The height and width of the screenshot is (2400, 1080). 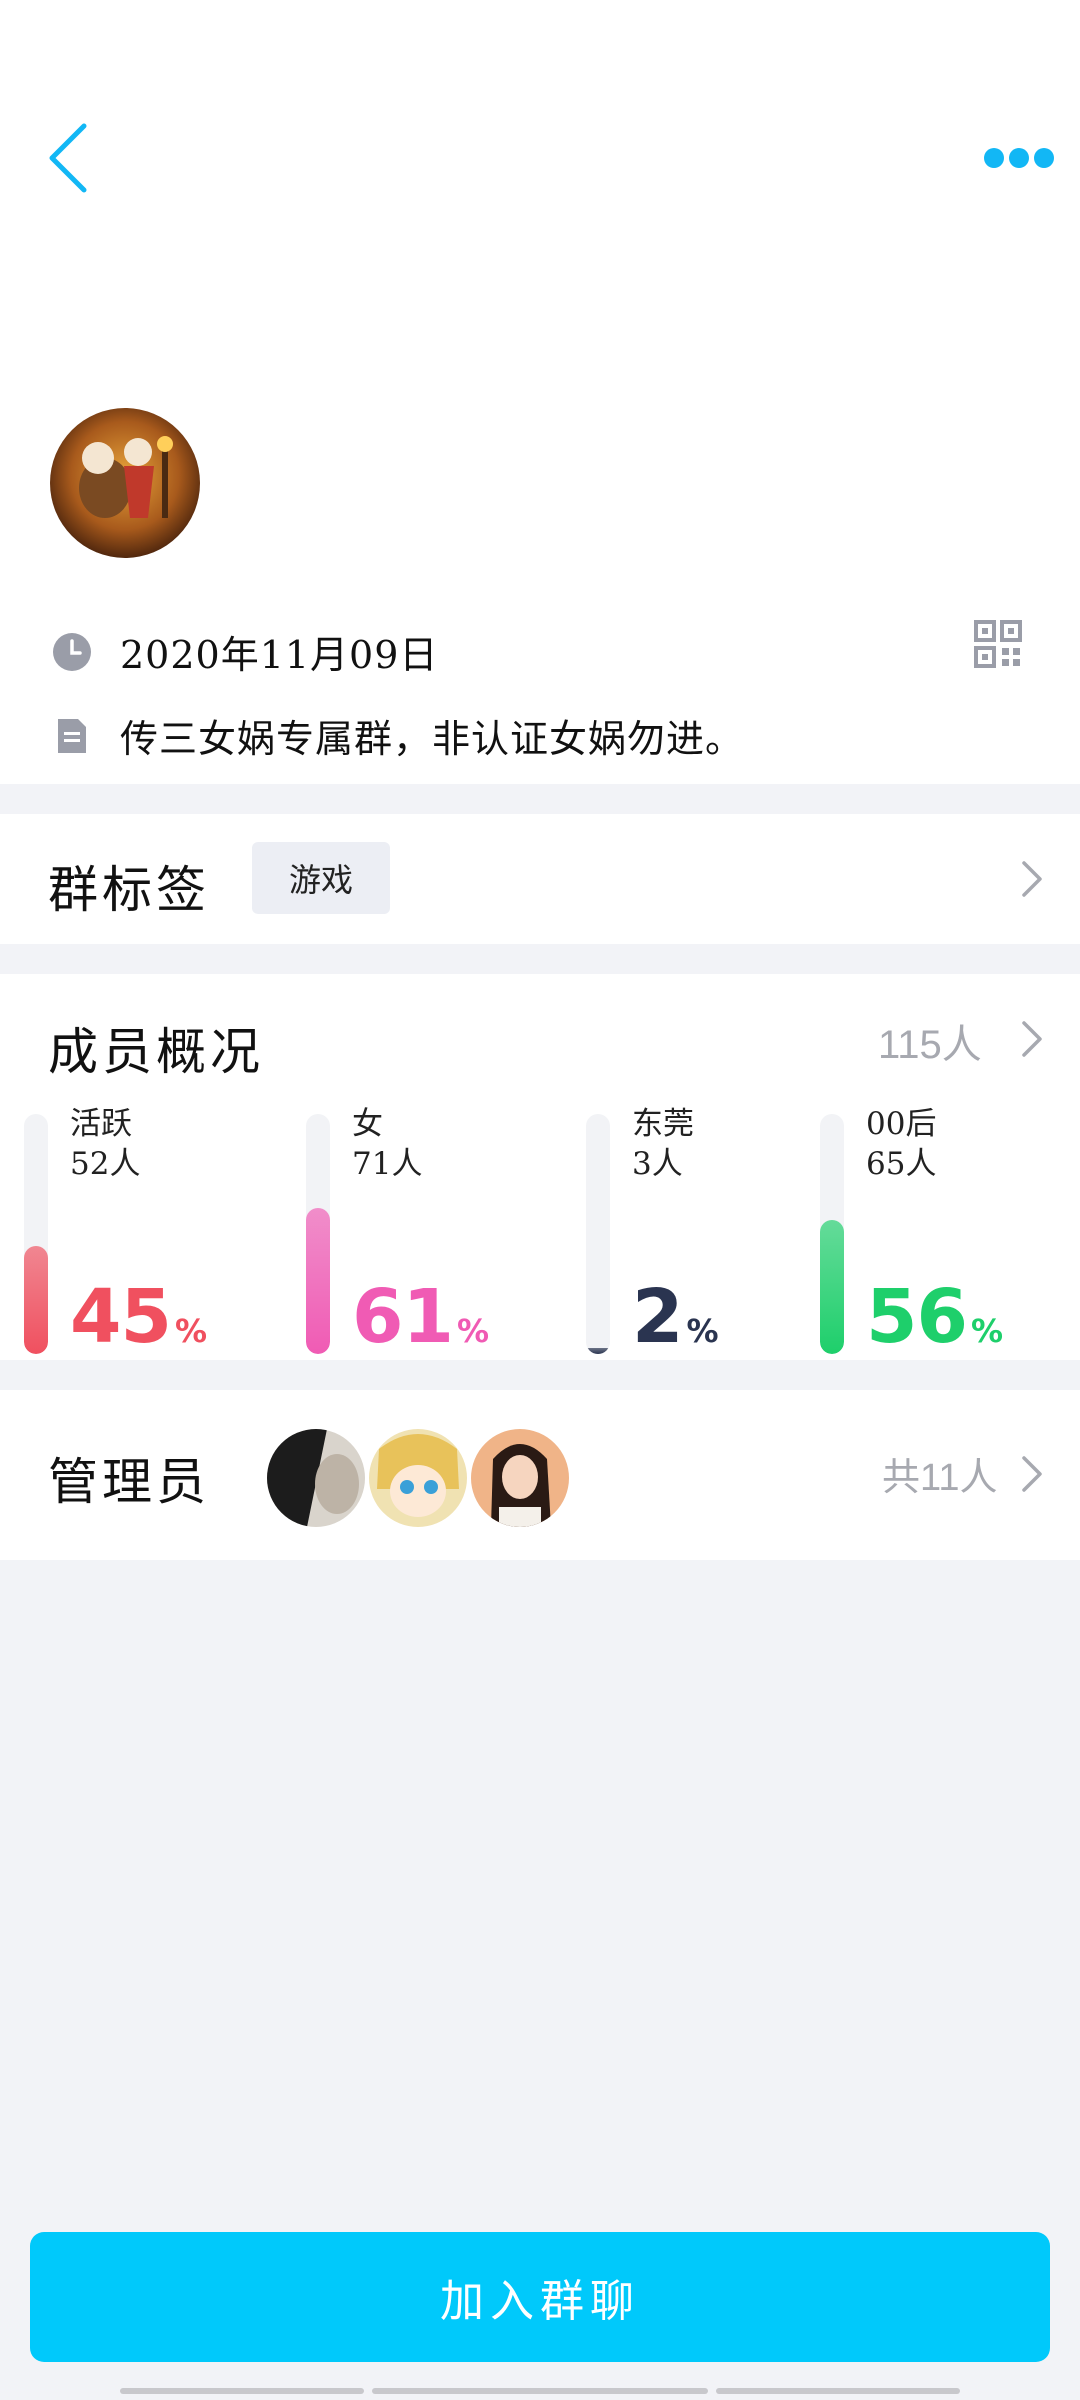 I want to click on stat-percent-value: 45, so click(x=121, y=1317).